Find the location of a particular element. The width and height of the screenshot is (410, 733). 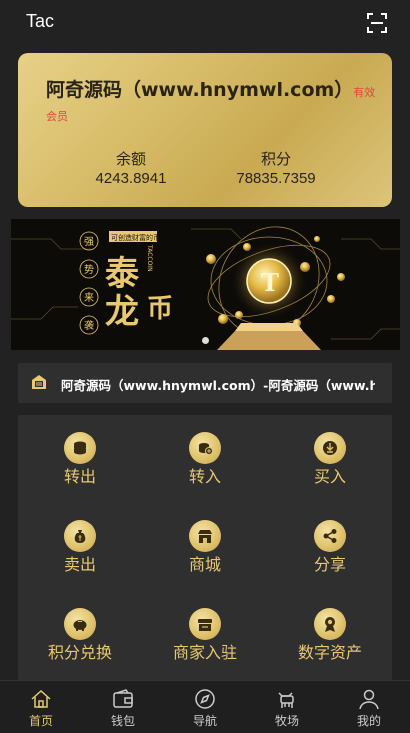

menu-item: 分享 is located at coordinates (330, 543).